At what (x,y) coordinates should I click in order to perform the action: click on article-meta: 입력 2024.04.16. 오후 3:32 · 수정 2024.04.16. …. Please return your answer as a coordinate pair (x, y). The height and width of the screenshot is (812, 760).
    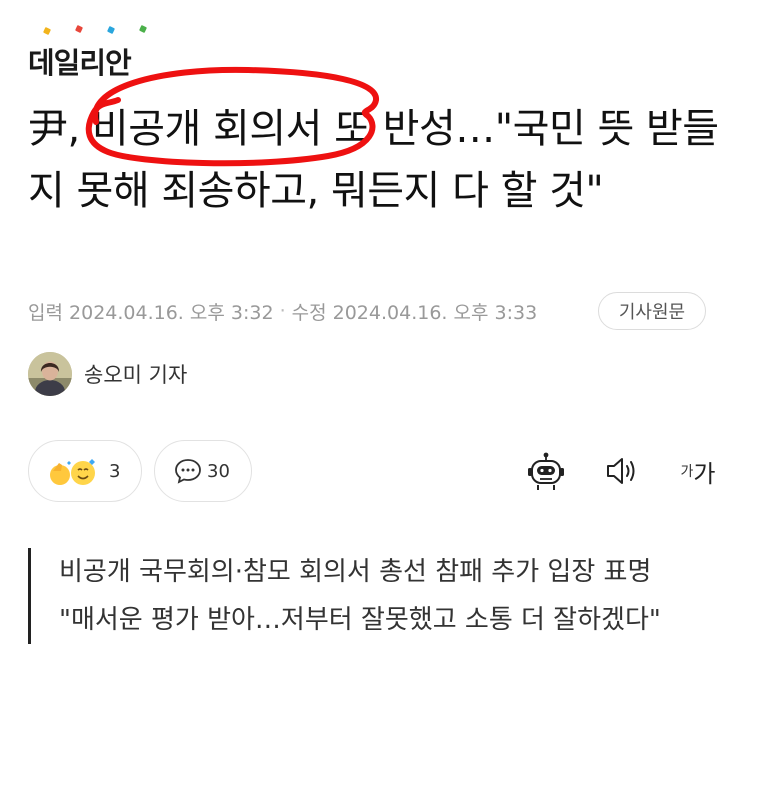
    Looking at the image, I should click on (282, 311).